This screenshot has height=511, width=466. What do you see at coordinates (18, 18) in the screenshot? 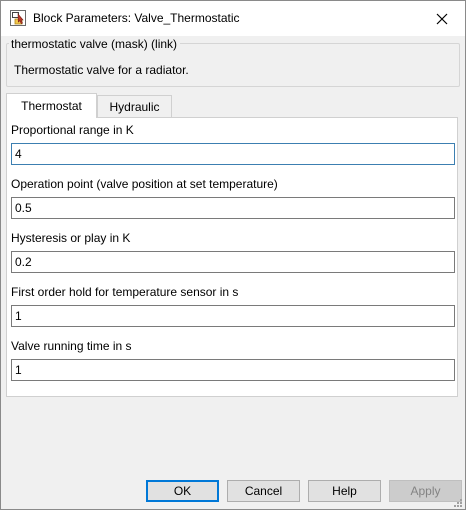
I see `block-parameters-icon` at bounding box center [18, 18].